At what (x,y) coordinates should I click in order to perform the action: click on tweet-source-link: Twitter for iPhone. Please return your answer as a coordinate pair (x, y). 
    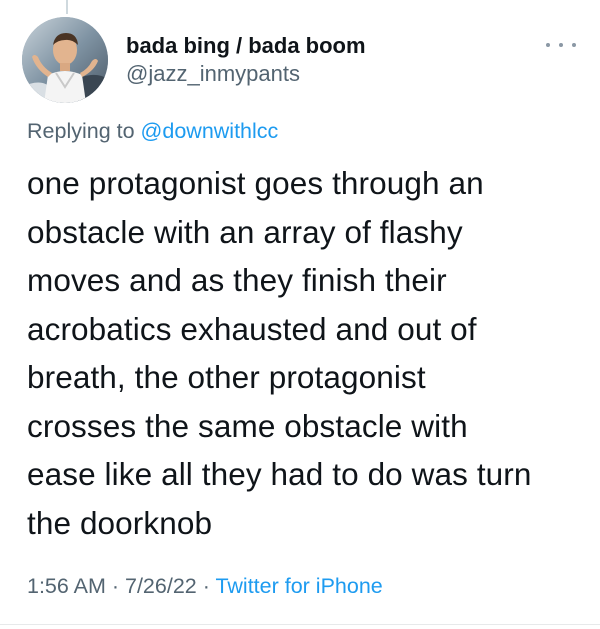
    Looking at the image, I should click on (298, 586).